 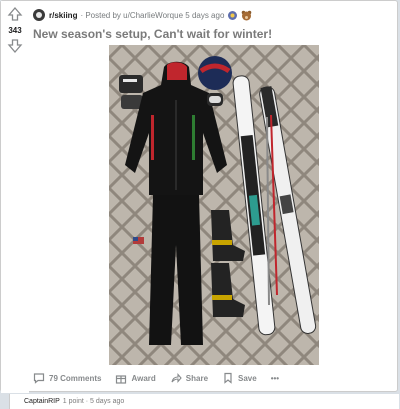 I want to click on save-label: Save, so click(x=247, y=378).